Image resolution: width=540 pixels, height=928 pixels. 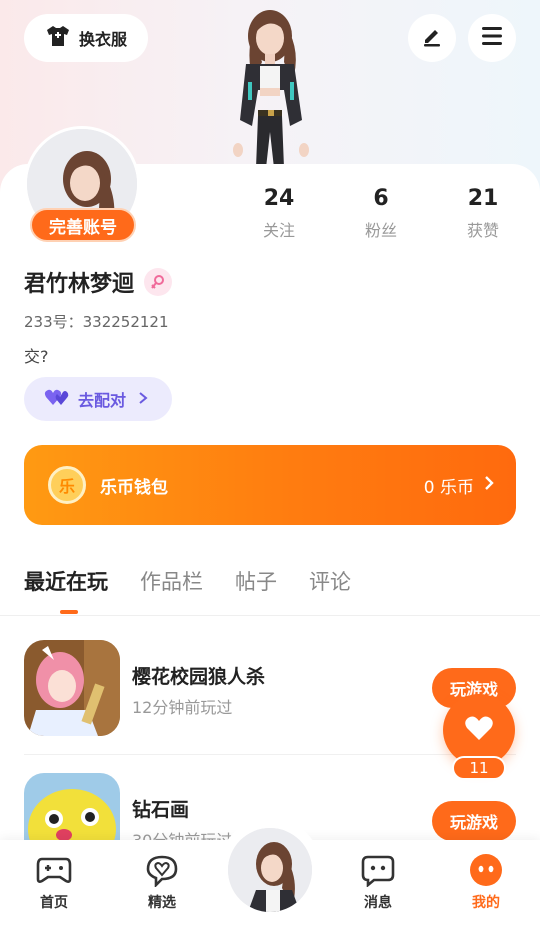 I want to click on stat-label: 获赞, so click(x=482, y=230).